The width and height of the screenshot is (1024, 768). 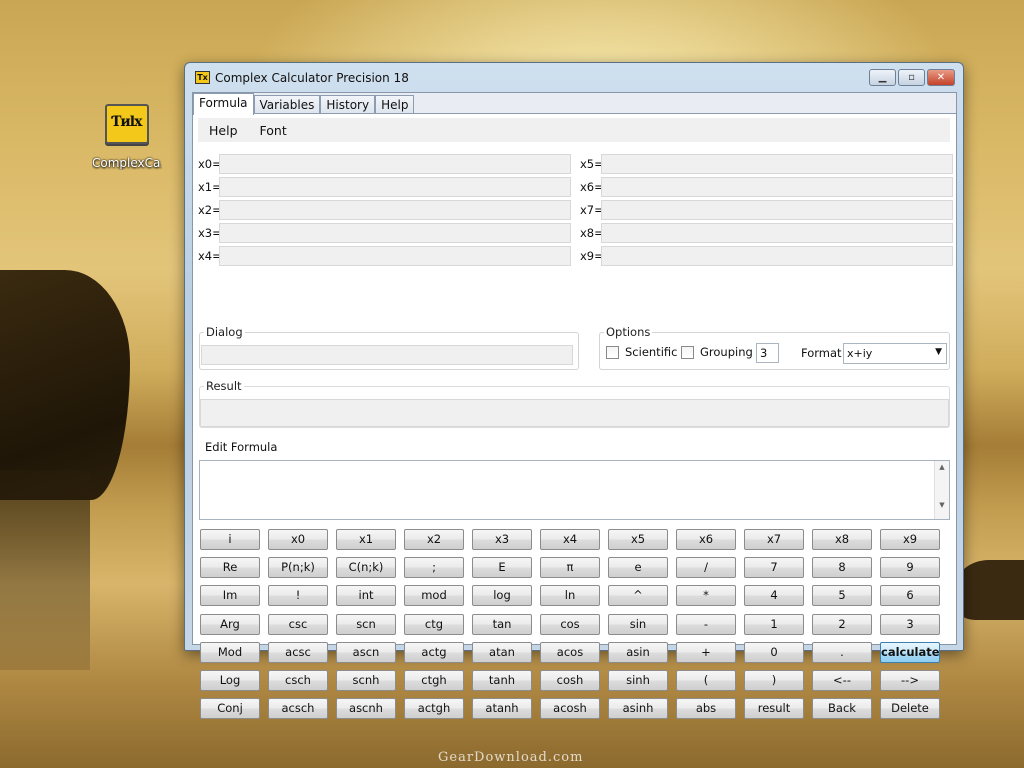 I want to click on variable-field-x4, so click(x=395, y=256).